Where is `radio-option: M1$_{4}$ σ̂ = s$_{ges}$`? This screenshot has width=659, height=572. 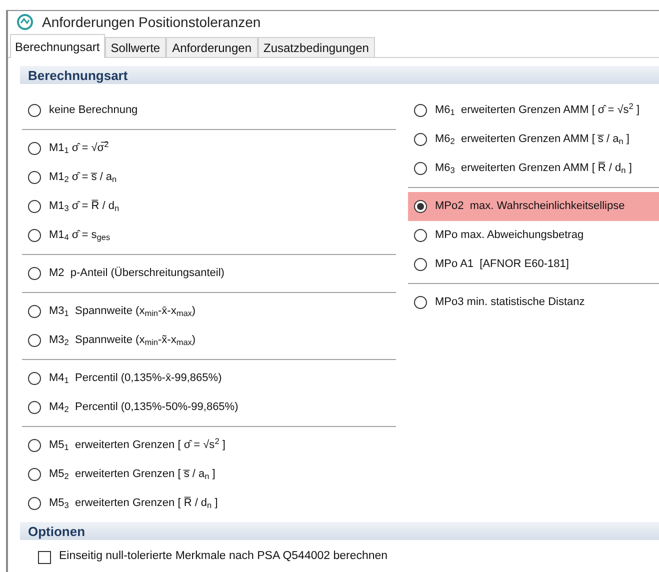 radio-option: M1$_{4}$ σ̂ = s$_{ges}$ is located at coordinates (209, 235).